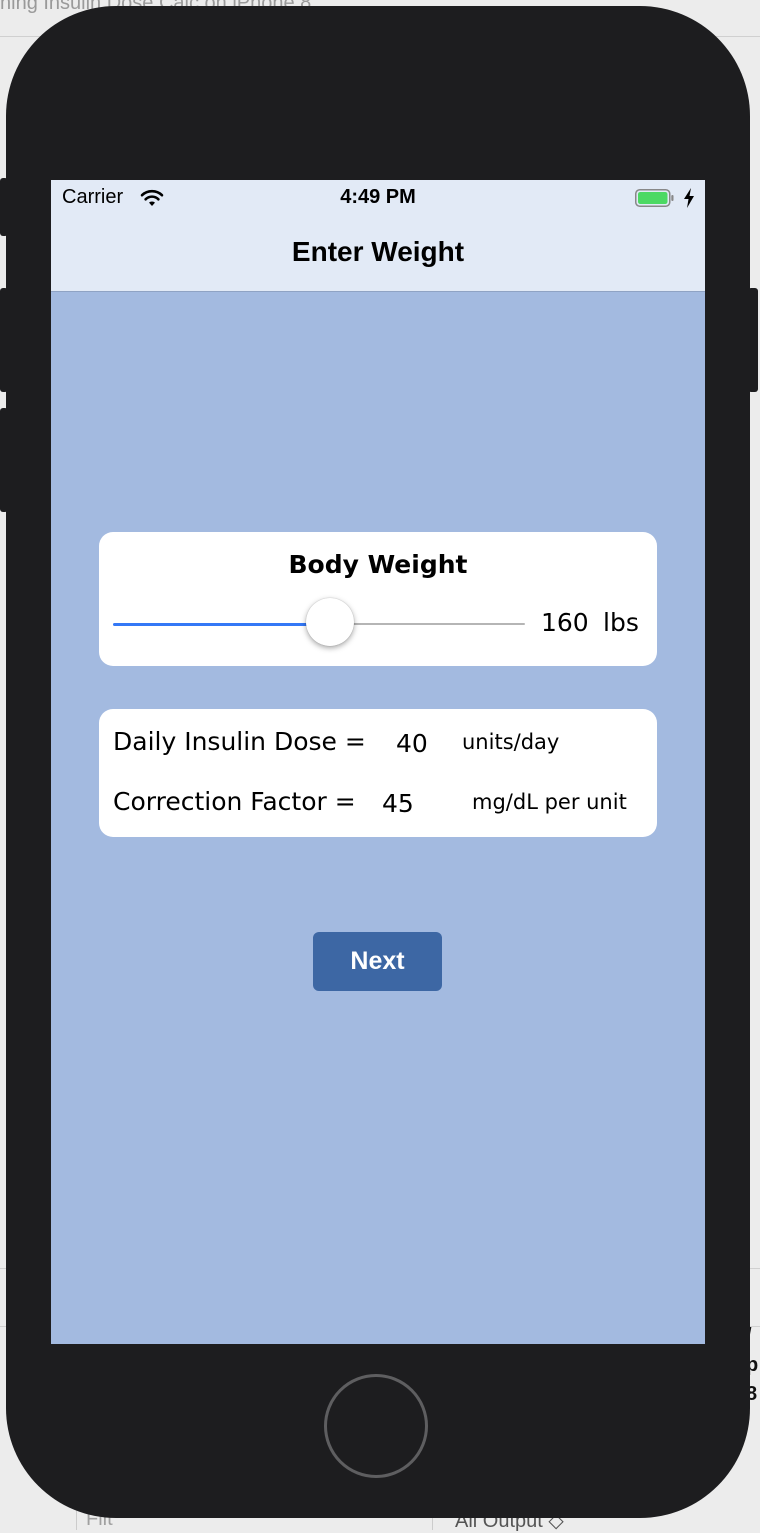 This screenshot has height=1533, width=760. Describe the element at coordinates (621, 622) in the screenshot. I see `weight-unit: lbs` at that location.